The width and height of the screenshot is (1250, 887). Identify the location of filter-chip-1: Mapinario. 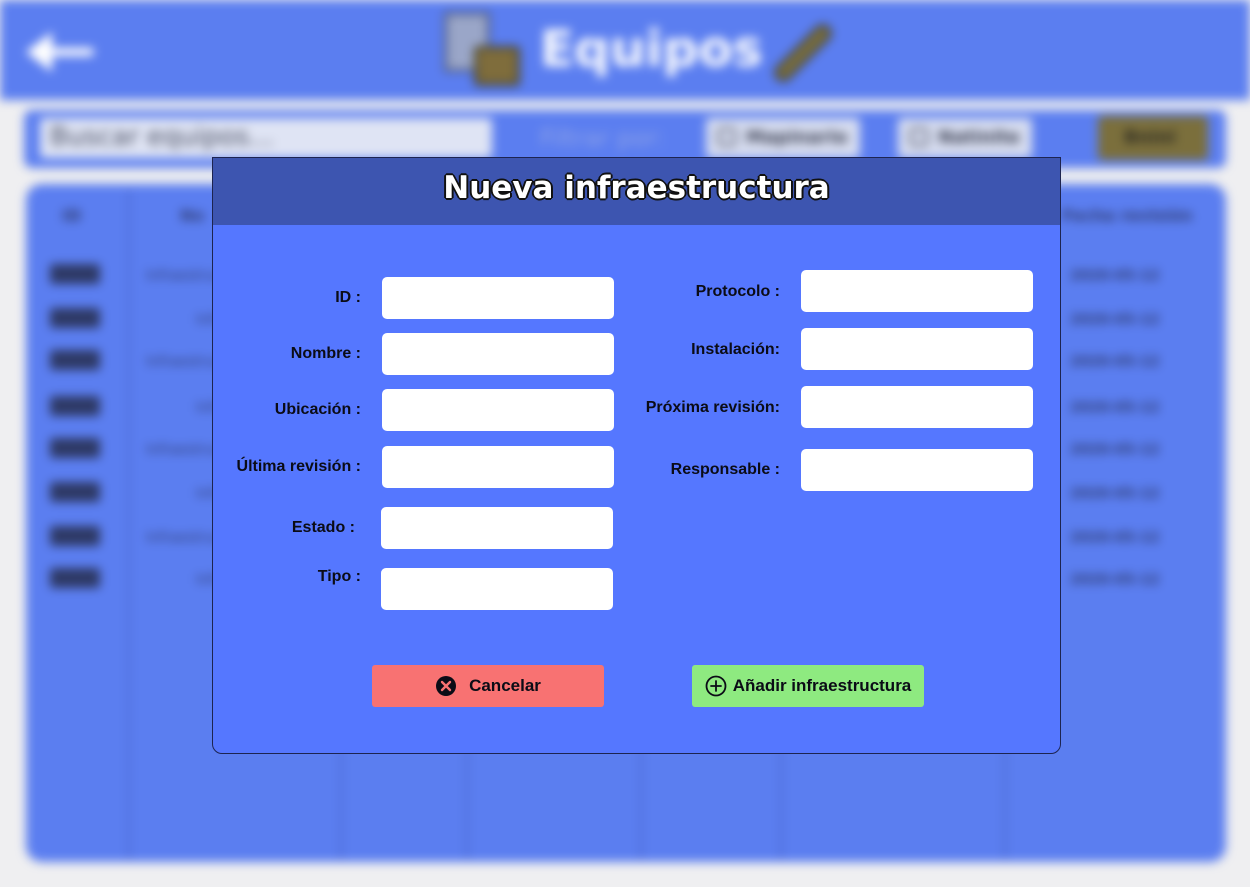
(783, 138).